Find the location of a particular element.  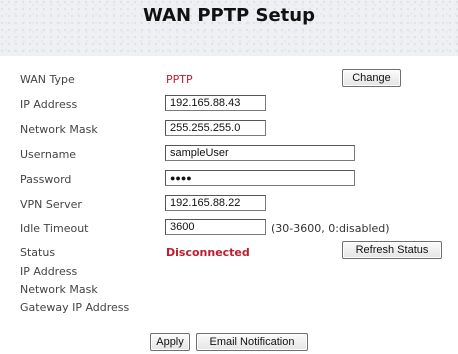

username-label: Username is located at coordinates (48, 154).